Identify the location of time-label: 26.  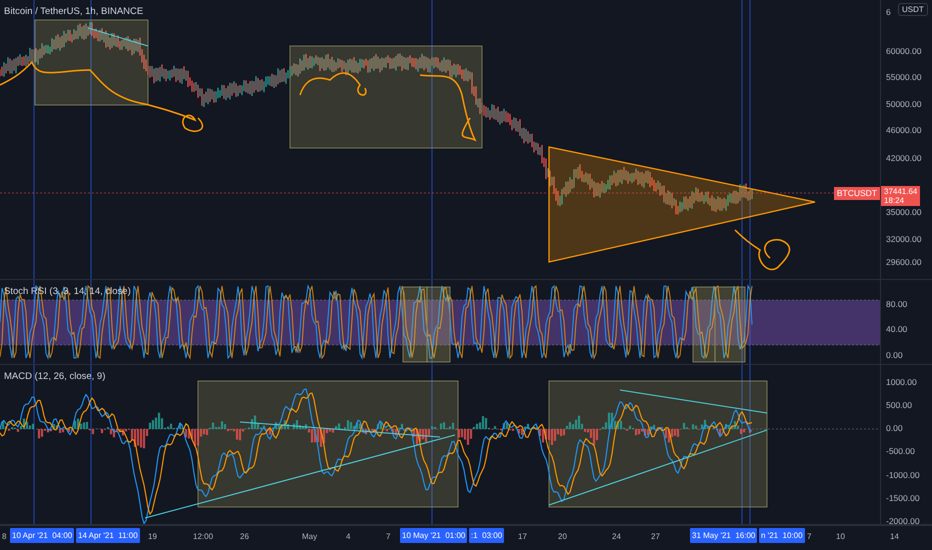
(244, 536).